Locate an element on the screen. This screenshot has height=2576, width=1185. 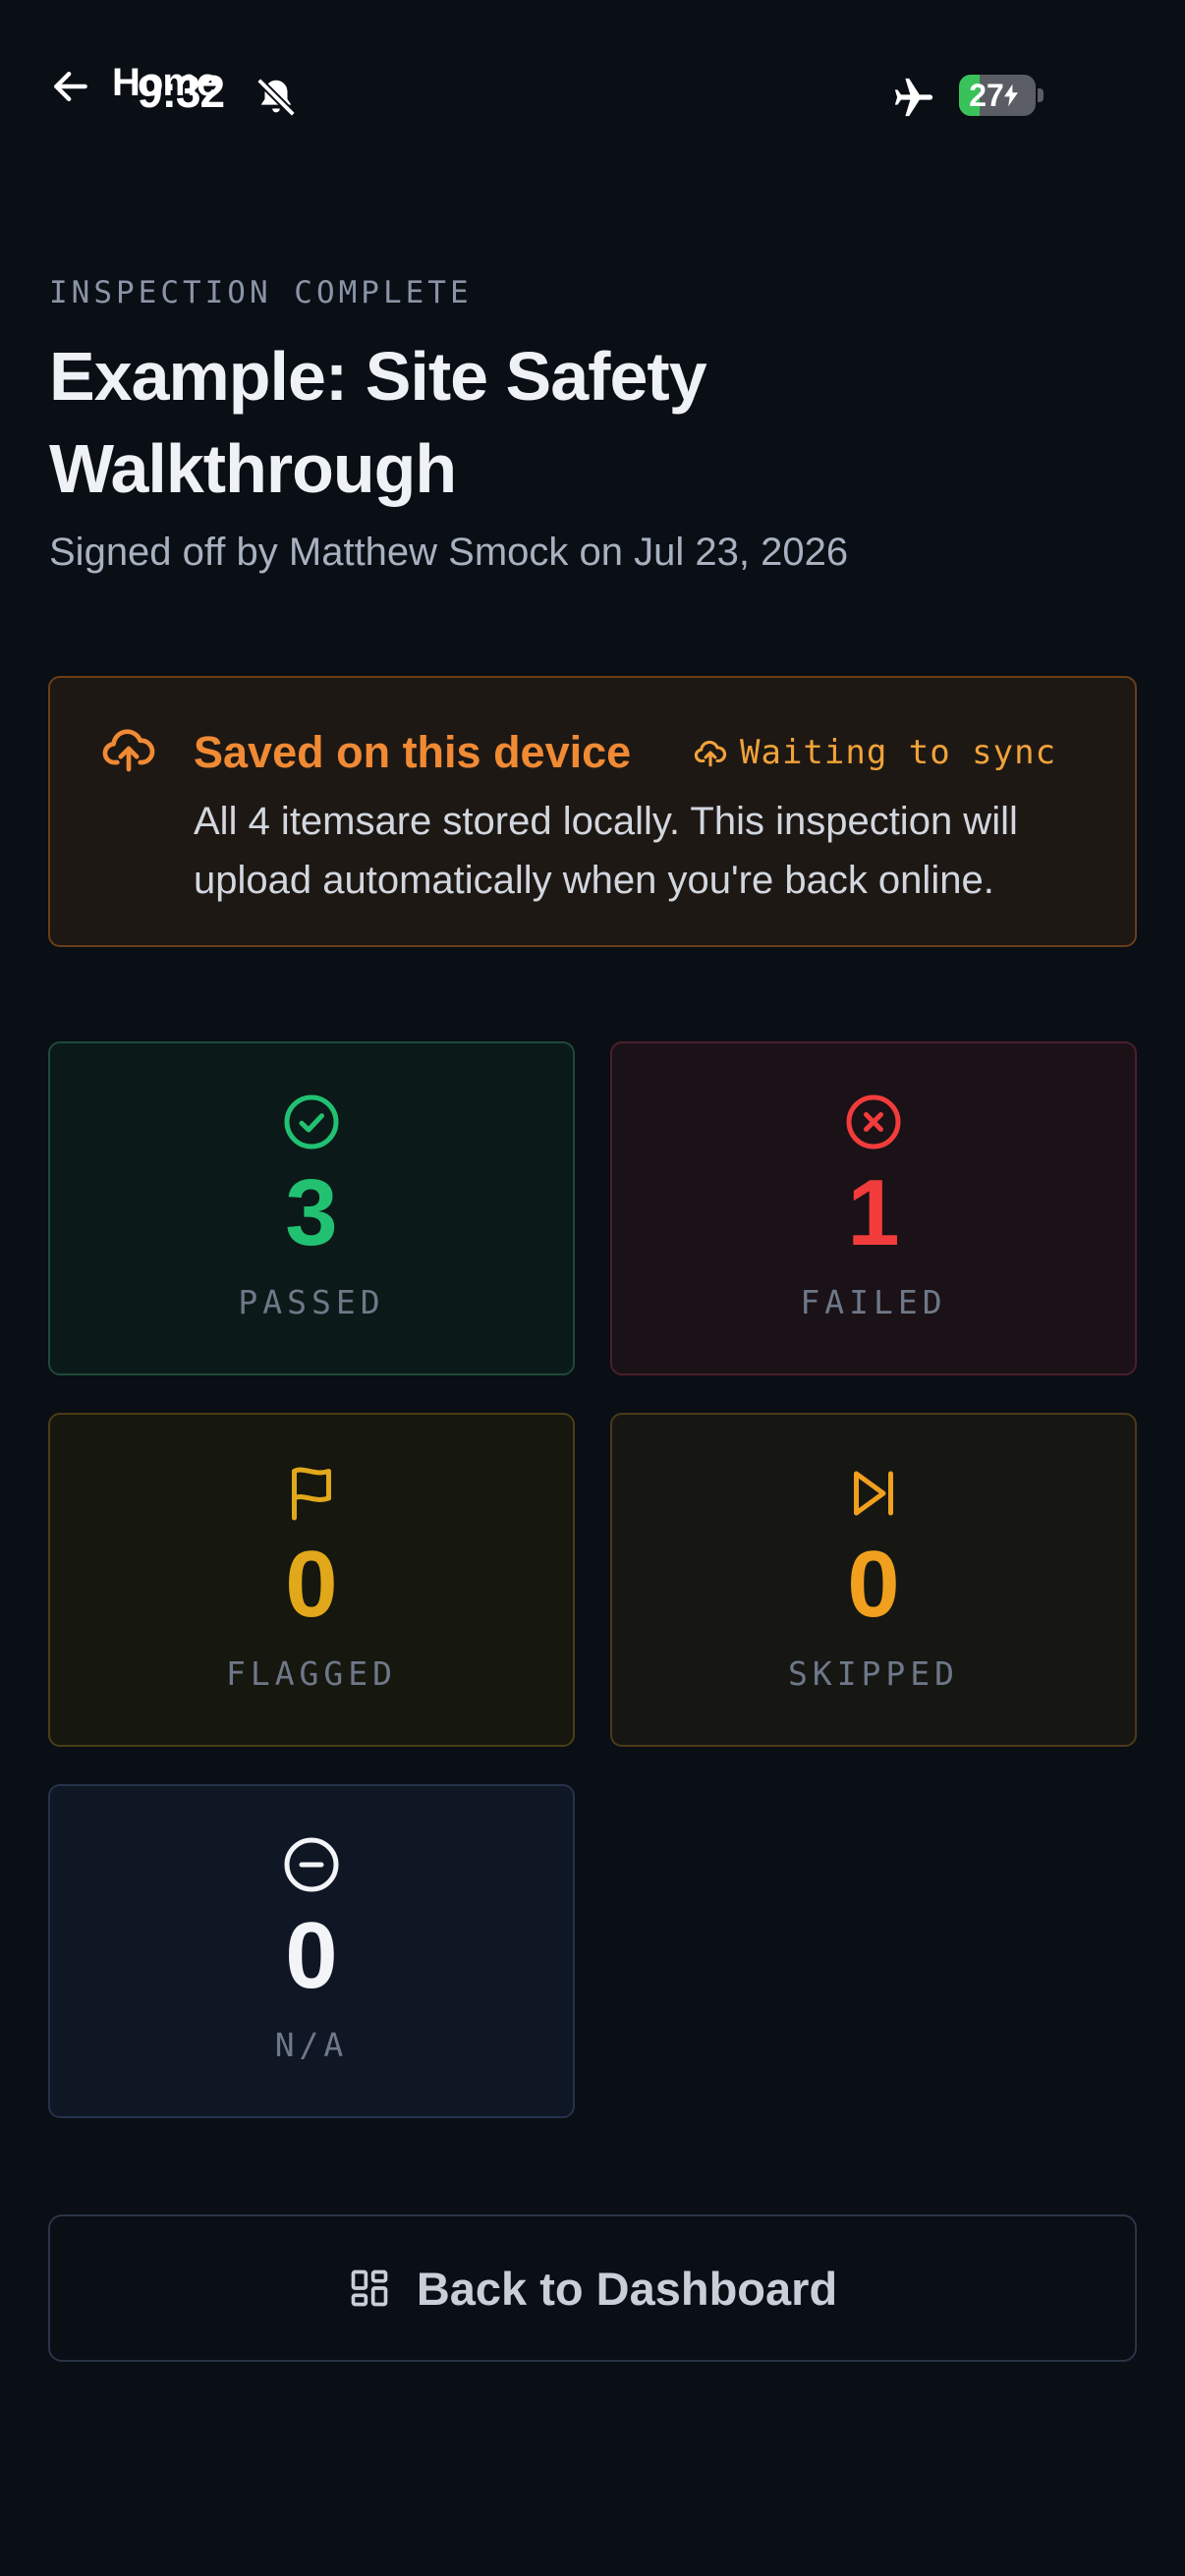
skipped-count: 0 is located at coordinates (874, 1584).